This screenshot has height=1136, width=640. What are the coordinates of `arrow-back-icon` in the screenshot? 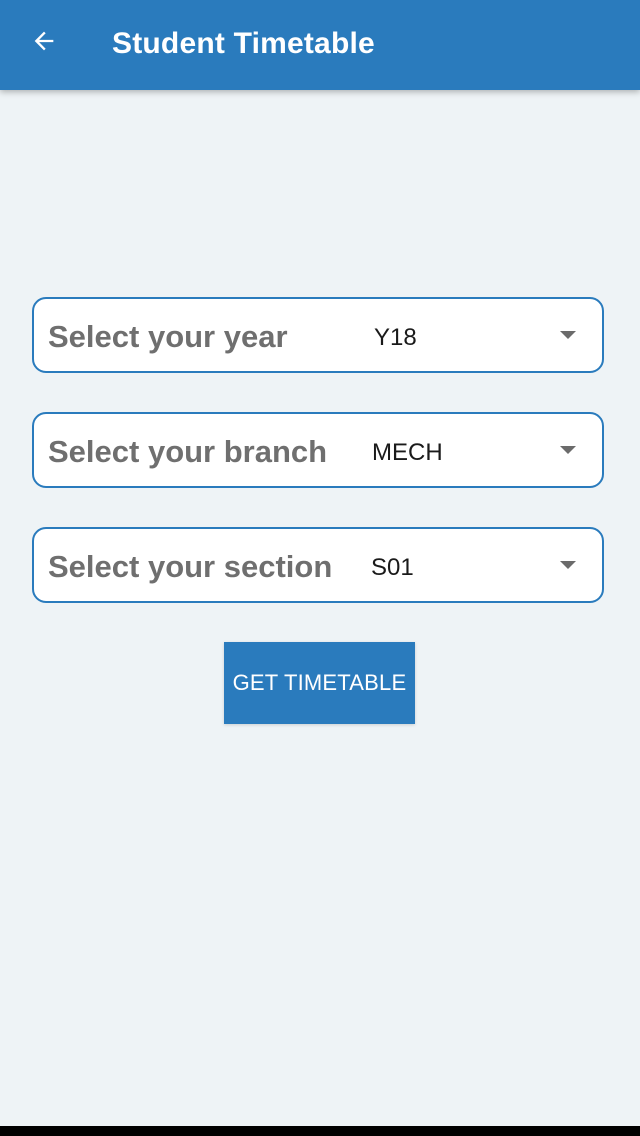 It's located at (44, 41).